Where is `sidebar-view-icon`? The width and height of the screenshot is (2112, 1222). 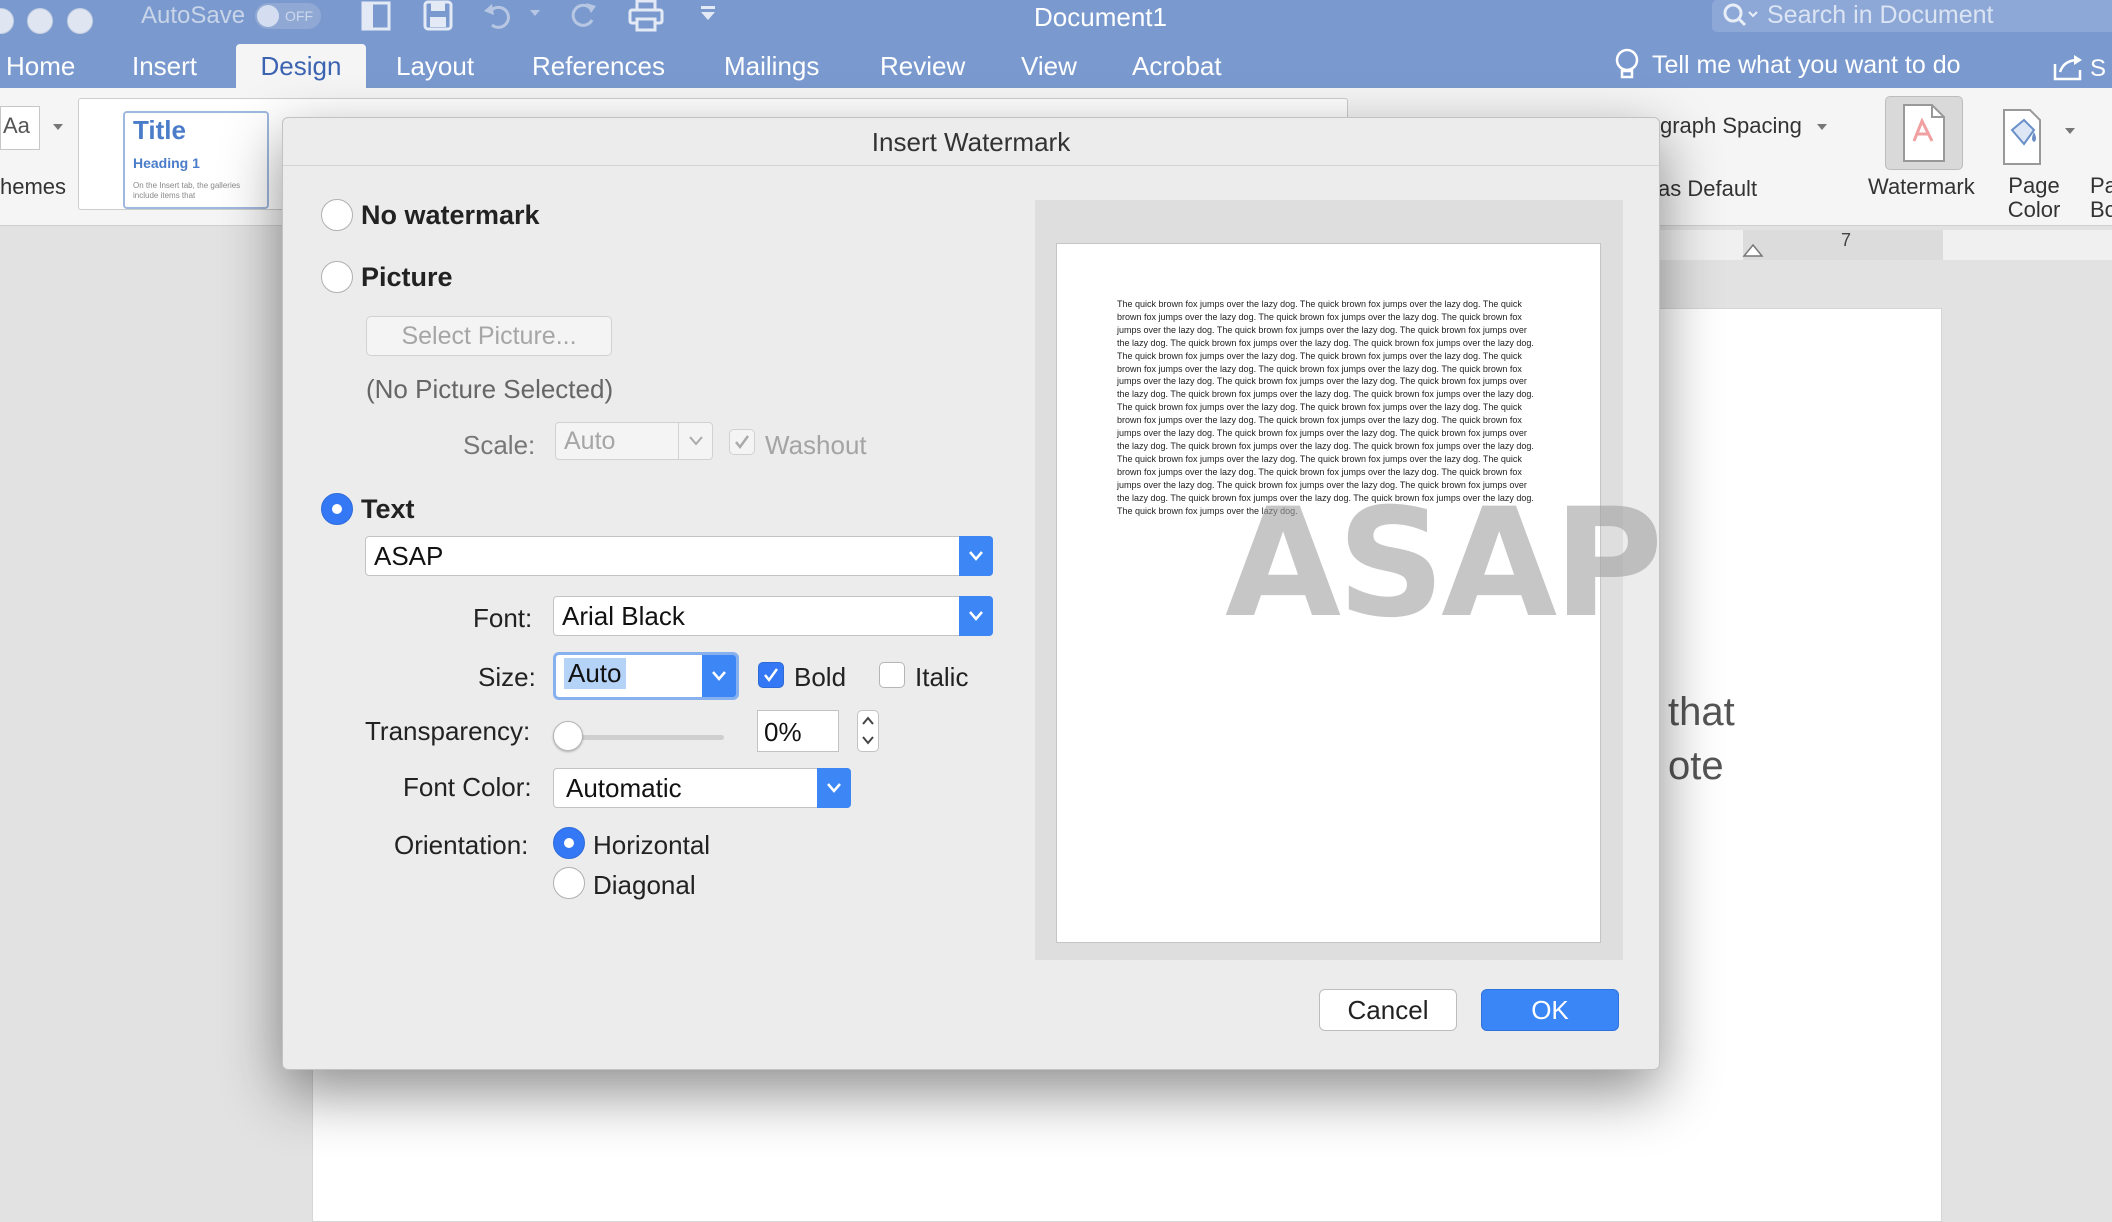
sidebar-view-icon is located at coordinates (377, 16).